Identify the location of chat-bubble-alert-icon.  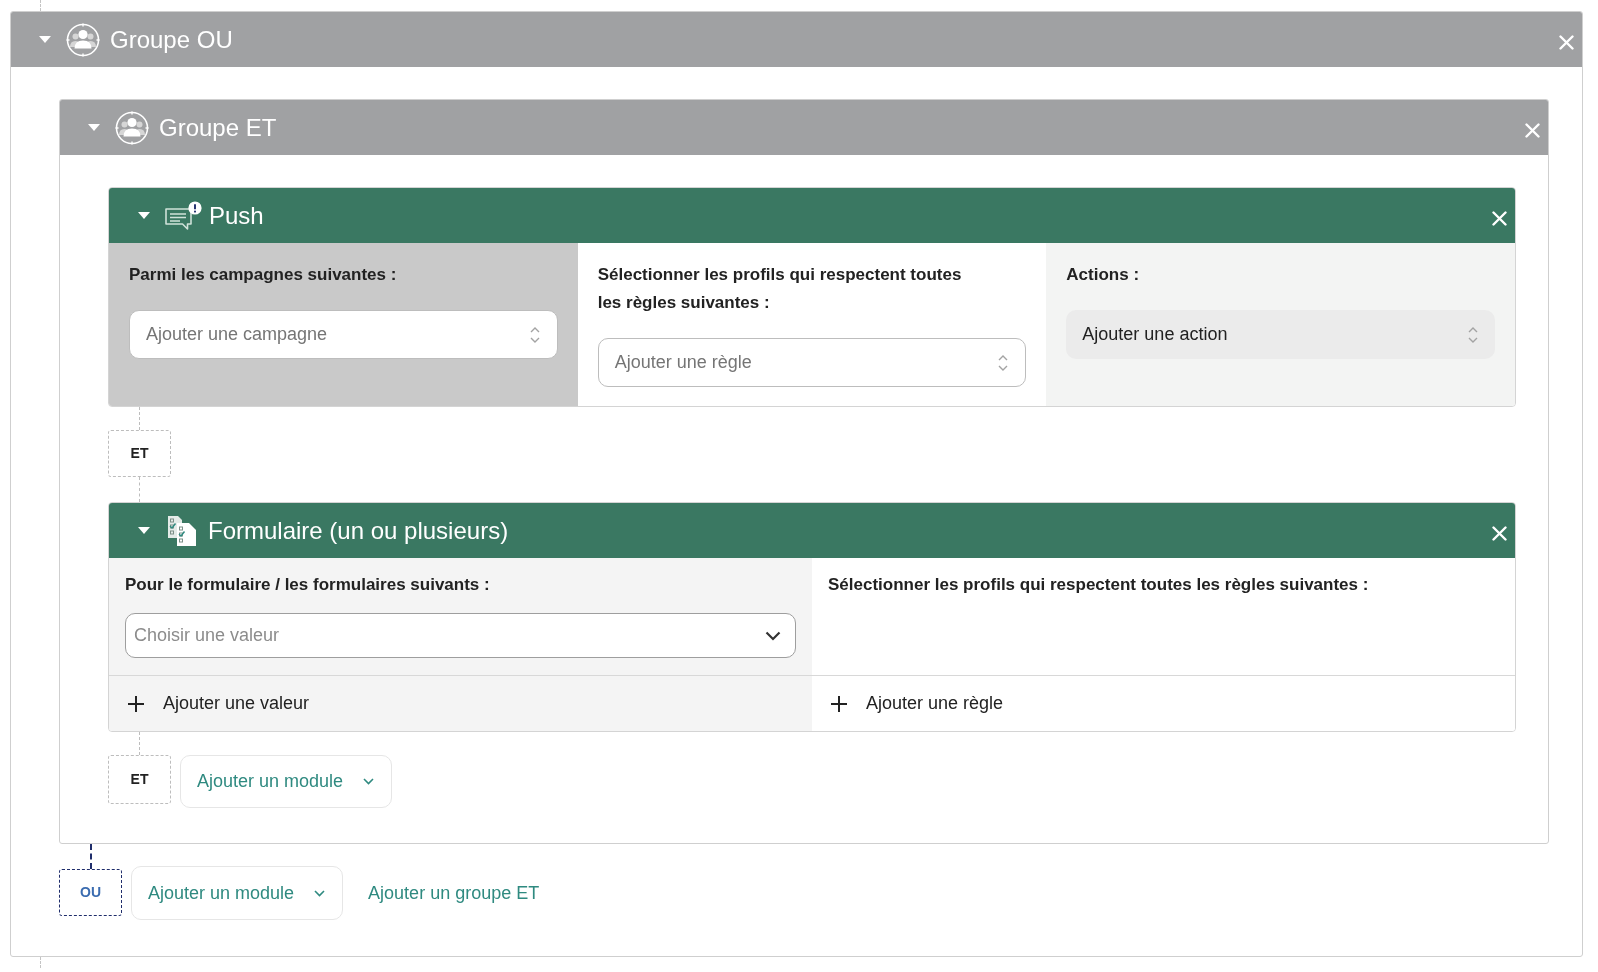
(183, 215).